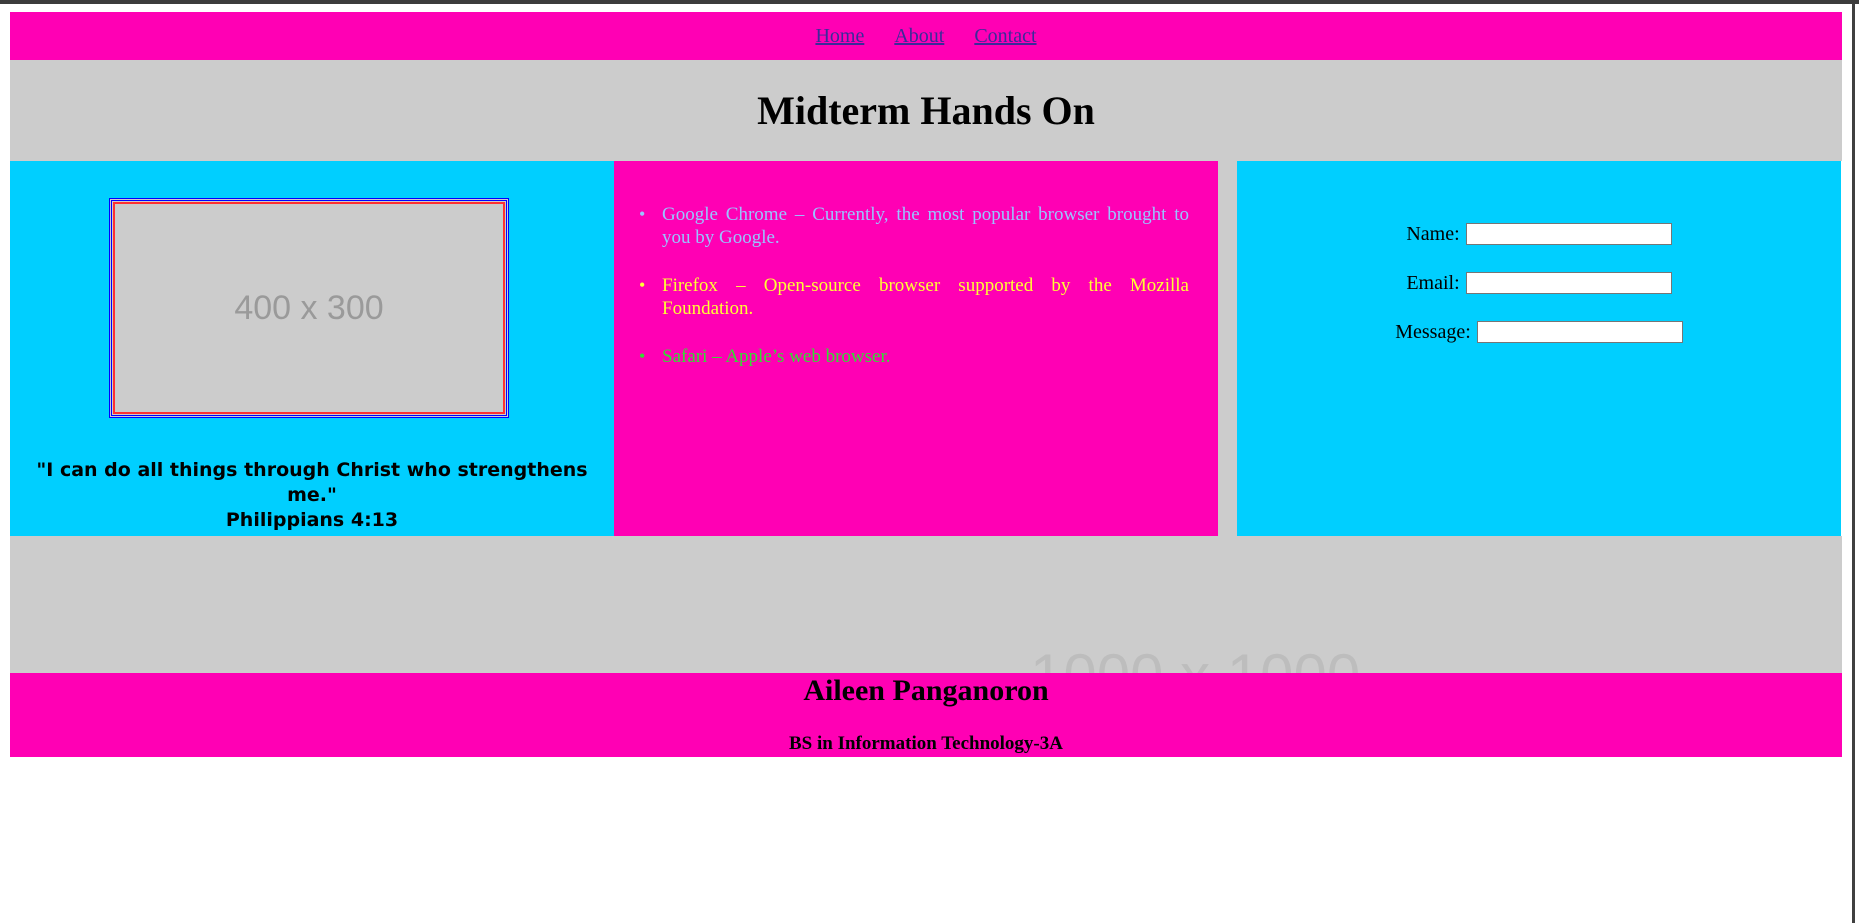 The image size is (1859, 923). Describe the element at coordinates (776, 356) in the screenshot. I see `list-item-text: Safari – Apple’s web browser.` at that location.